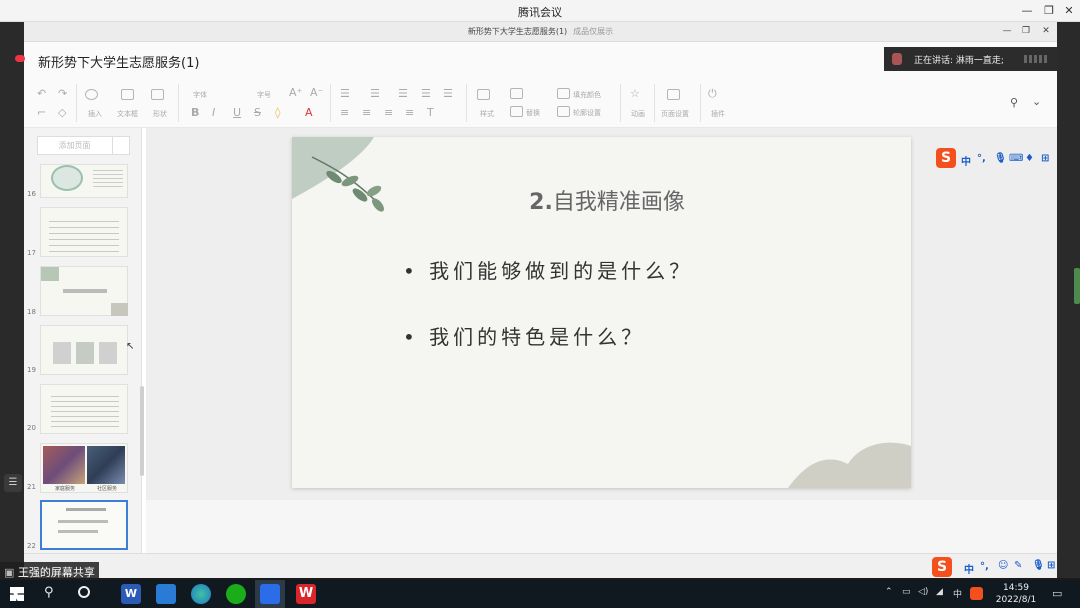 Image resolution: width=1080 pixels, height=608 pixels. I want to click on volume-icon: ◁), so click(923, 592).